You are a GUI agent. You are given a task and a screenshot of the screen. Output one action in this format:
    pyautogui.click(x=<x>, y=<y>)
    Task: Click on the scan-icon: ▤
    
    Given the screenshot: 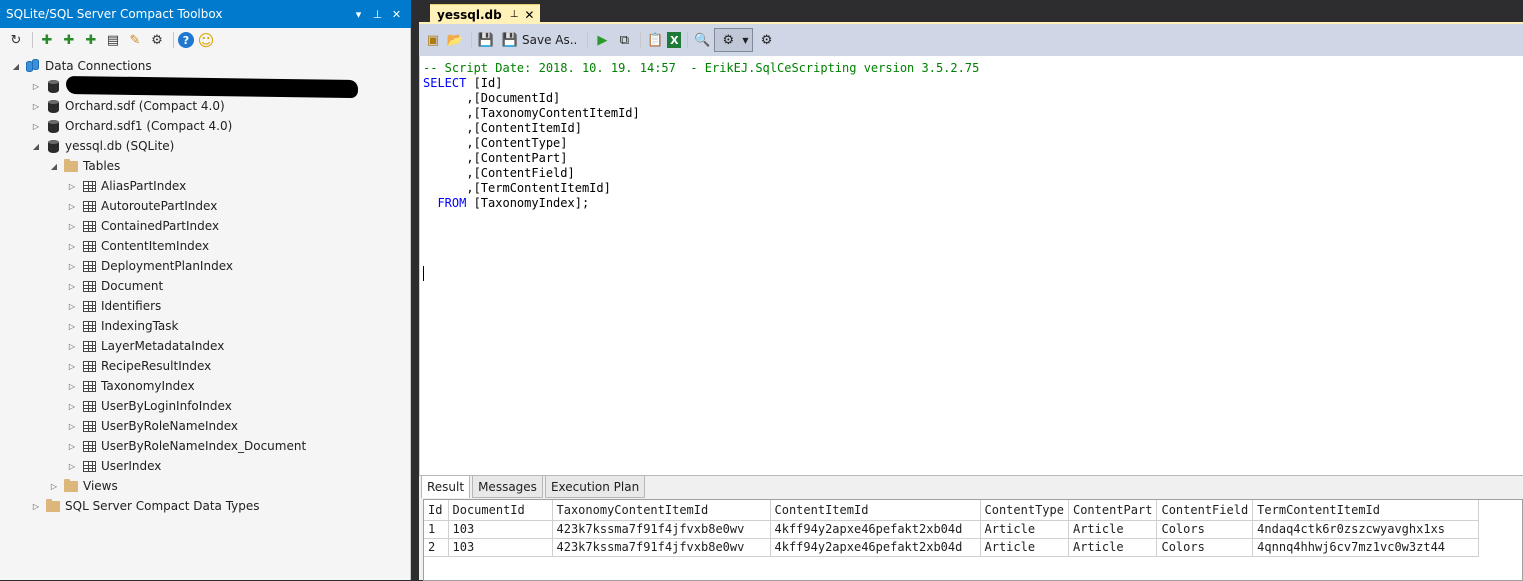 What is the action you would take?
    pyautogui.click(x=113, y=40)
    